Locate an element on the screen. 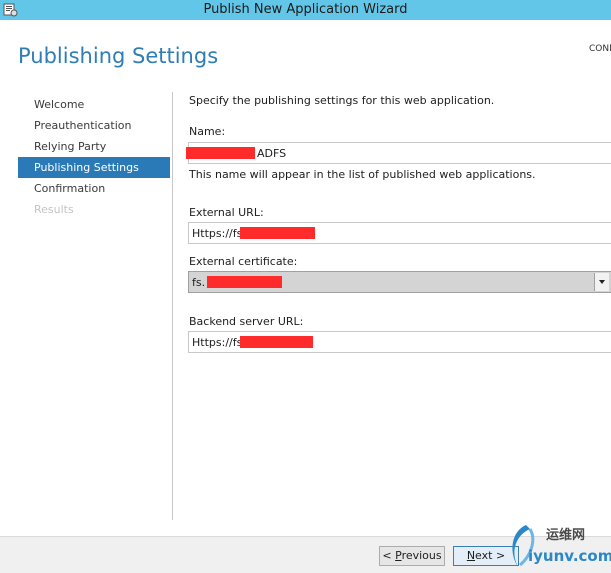  dropdown-button is located at coordinates (601, 282).